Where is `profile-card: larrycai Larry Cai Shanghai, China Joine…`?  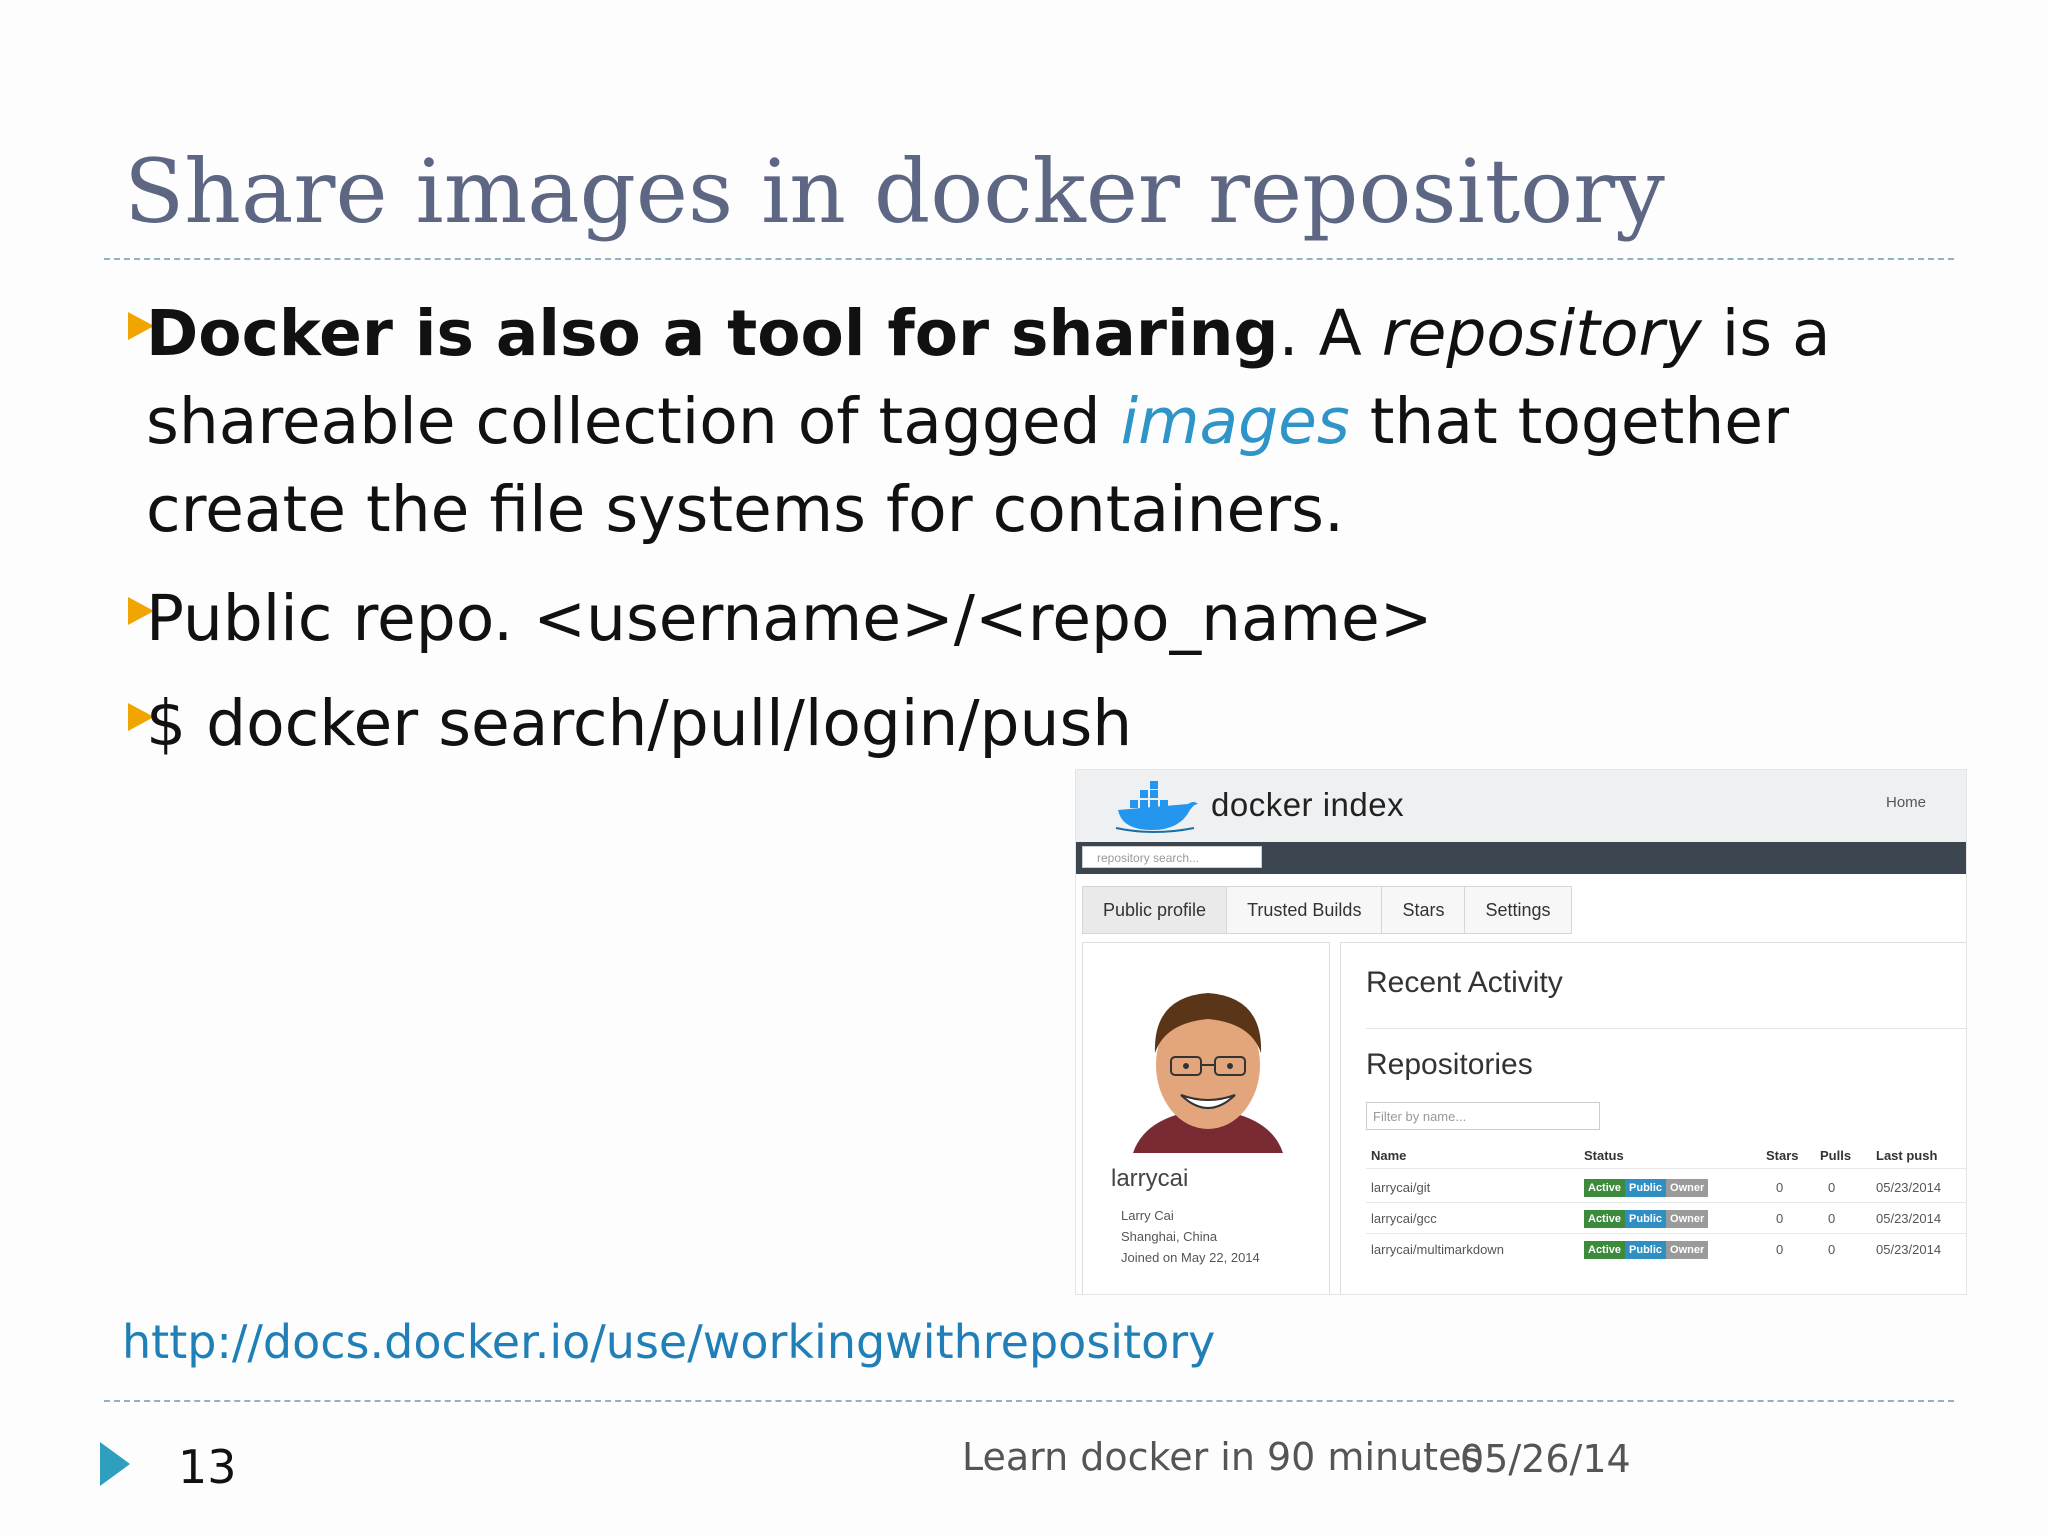
profile-card: larrycai Larry Cai Shanghai, China Joine… is located at coordinates (1206, 1118).